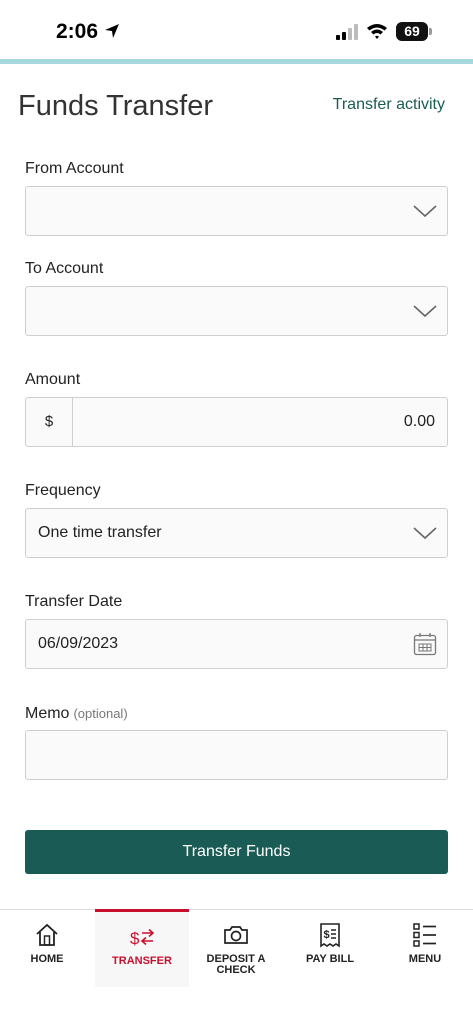  Describe the element at coordinates (142, 938) in the screenshot. I see `transfer-icon: $` at that location.